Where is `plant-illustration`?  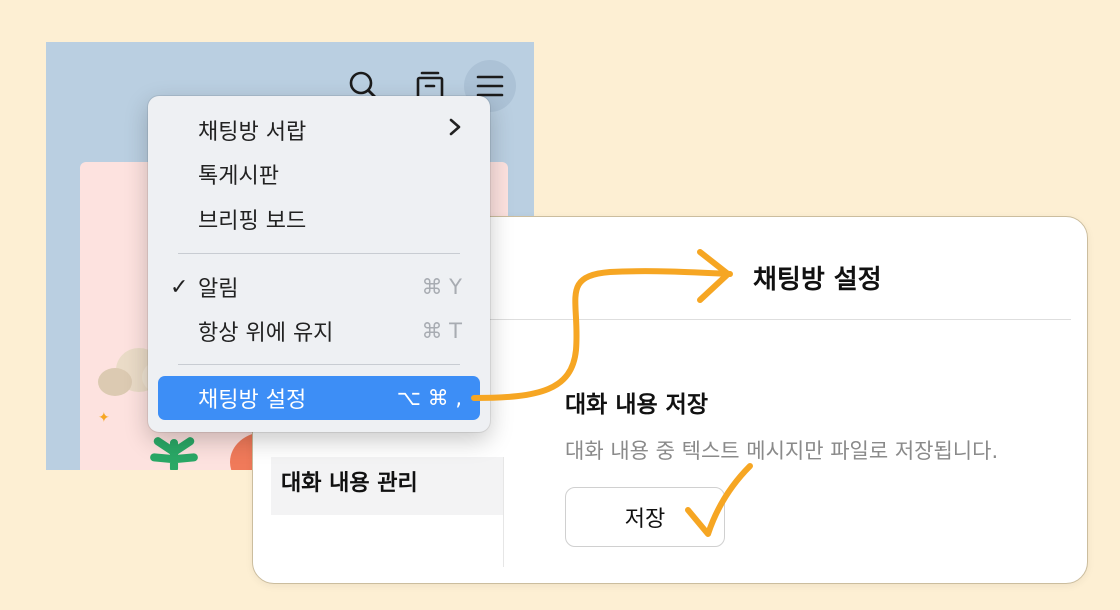 plant-illustration is located at coordinates (174, 453).